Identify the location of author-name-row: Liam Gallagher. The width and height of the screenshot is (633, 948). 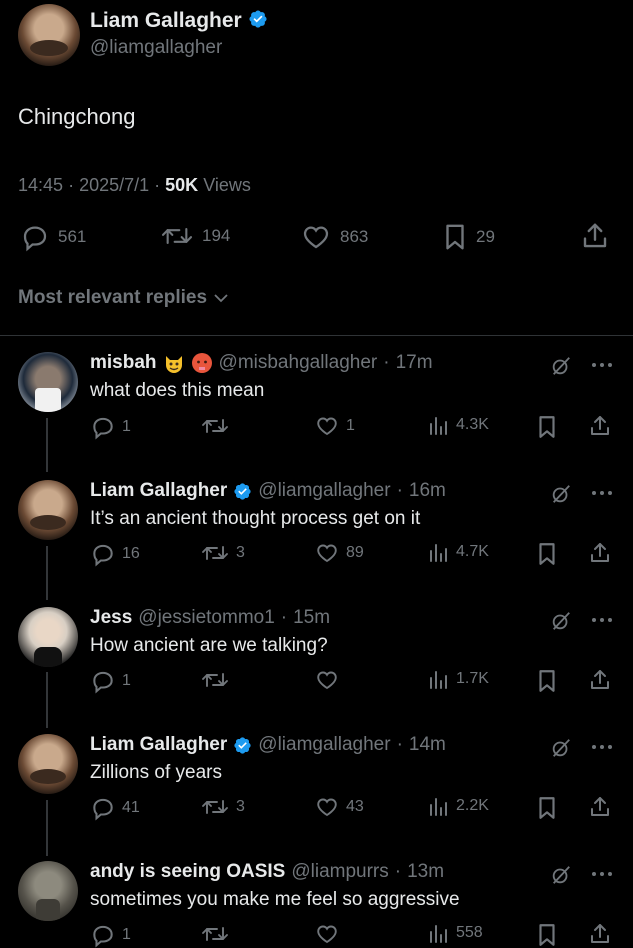
(179, 21).